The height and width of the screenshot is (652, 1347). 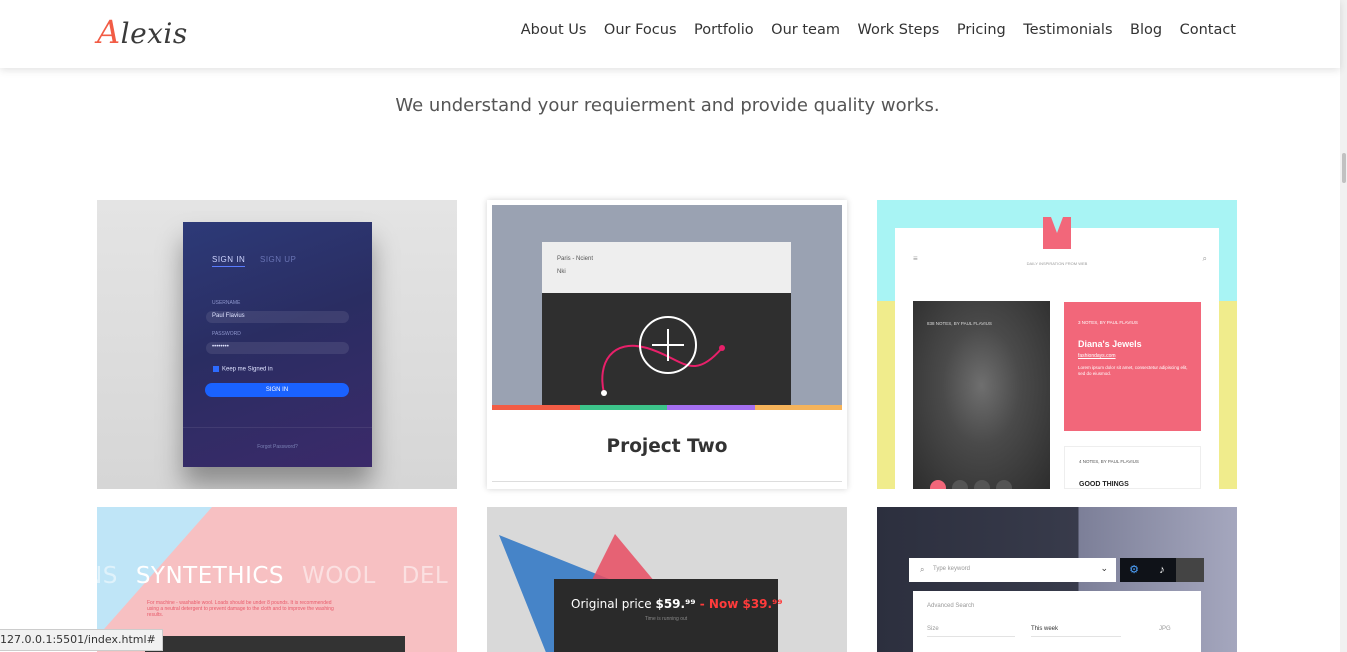 What do you see at coordinates (933, 629) in the screenshot?
I see `size-label: Size` at bounding box center [933, 629].